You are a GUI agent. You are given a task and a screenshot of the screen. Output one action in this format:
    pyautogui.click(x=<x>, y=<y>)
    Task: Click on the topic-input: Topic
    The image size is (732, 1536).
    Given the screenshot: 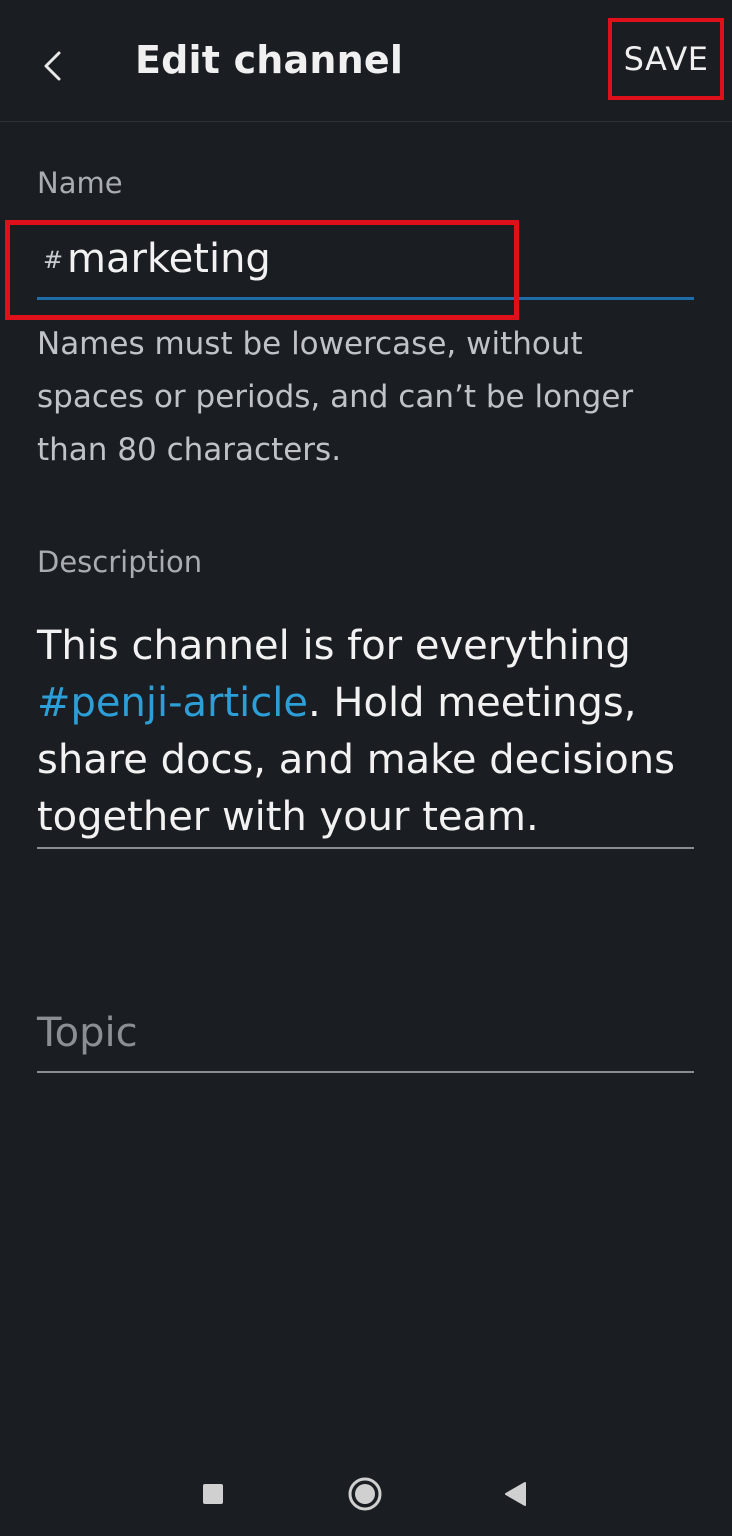 What is the action you would take?
    pyautogui.click(x=365, y=1041)
    